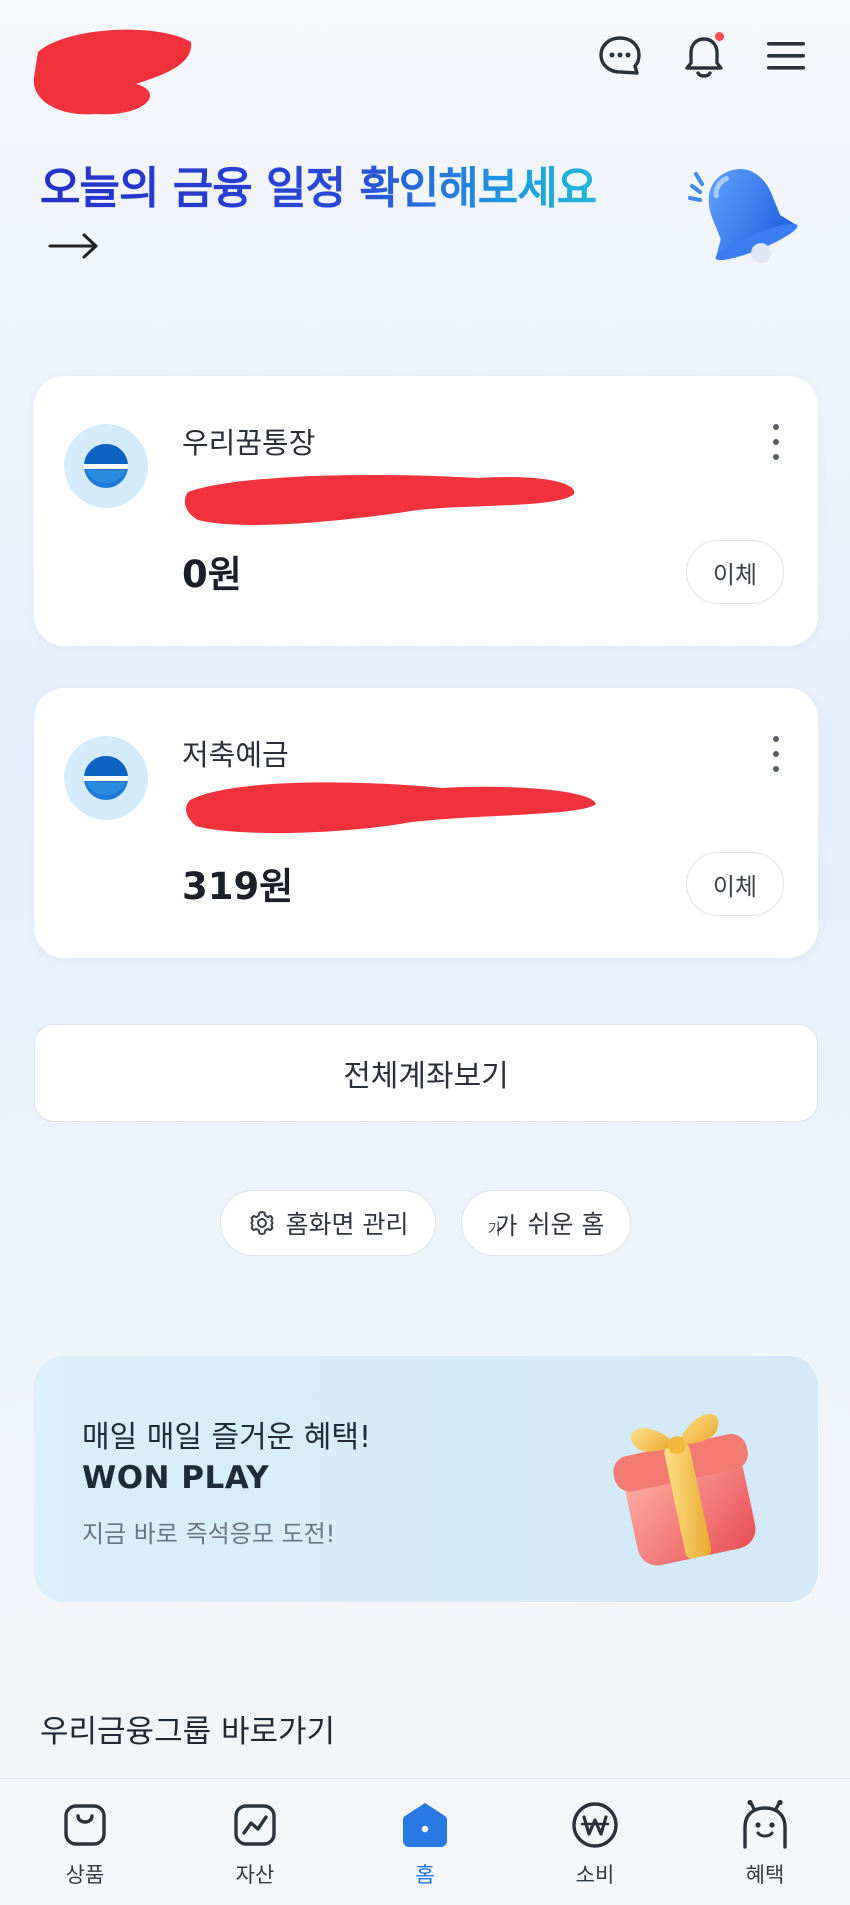 The image size is (850, 1905). I want to click on easy-home-label: 쉬운 홈, so click(566, 1224).